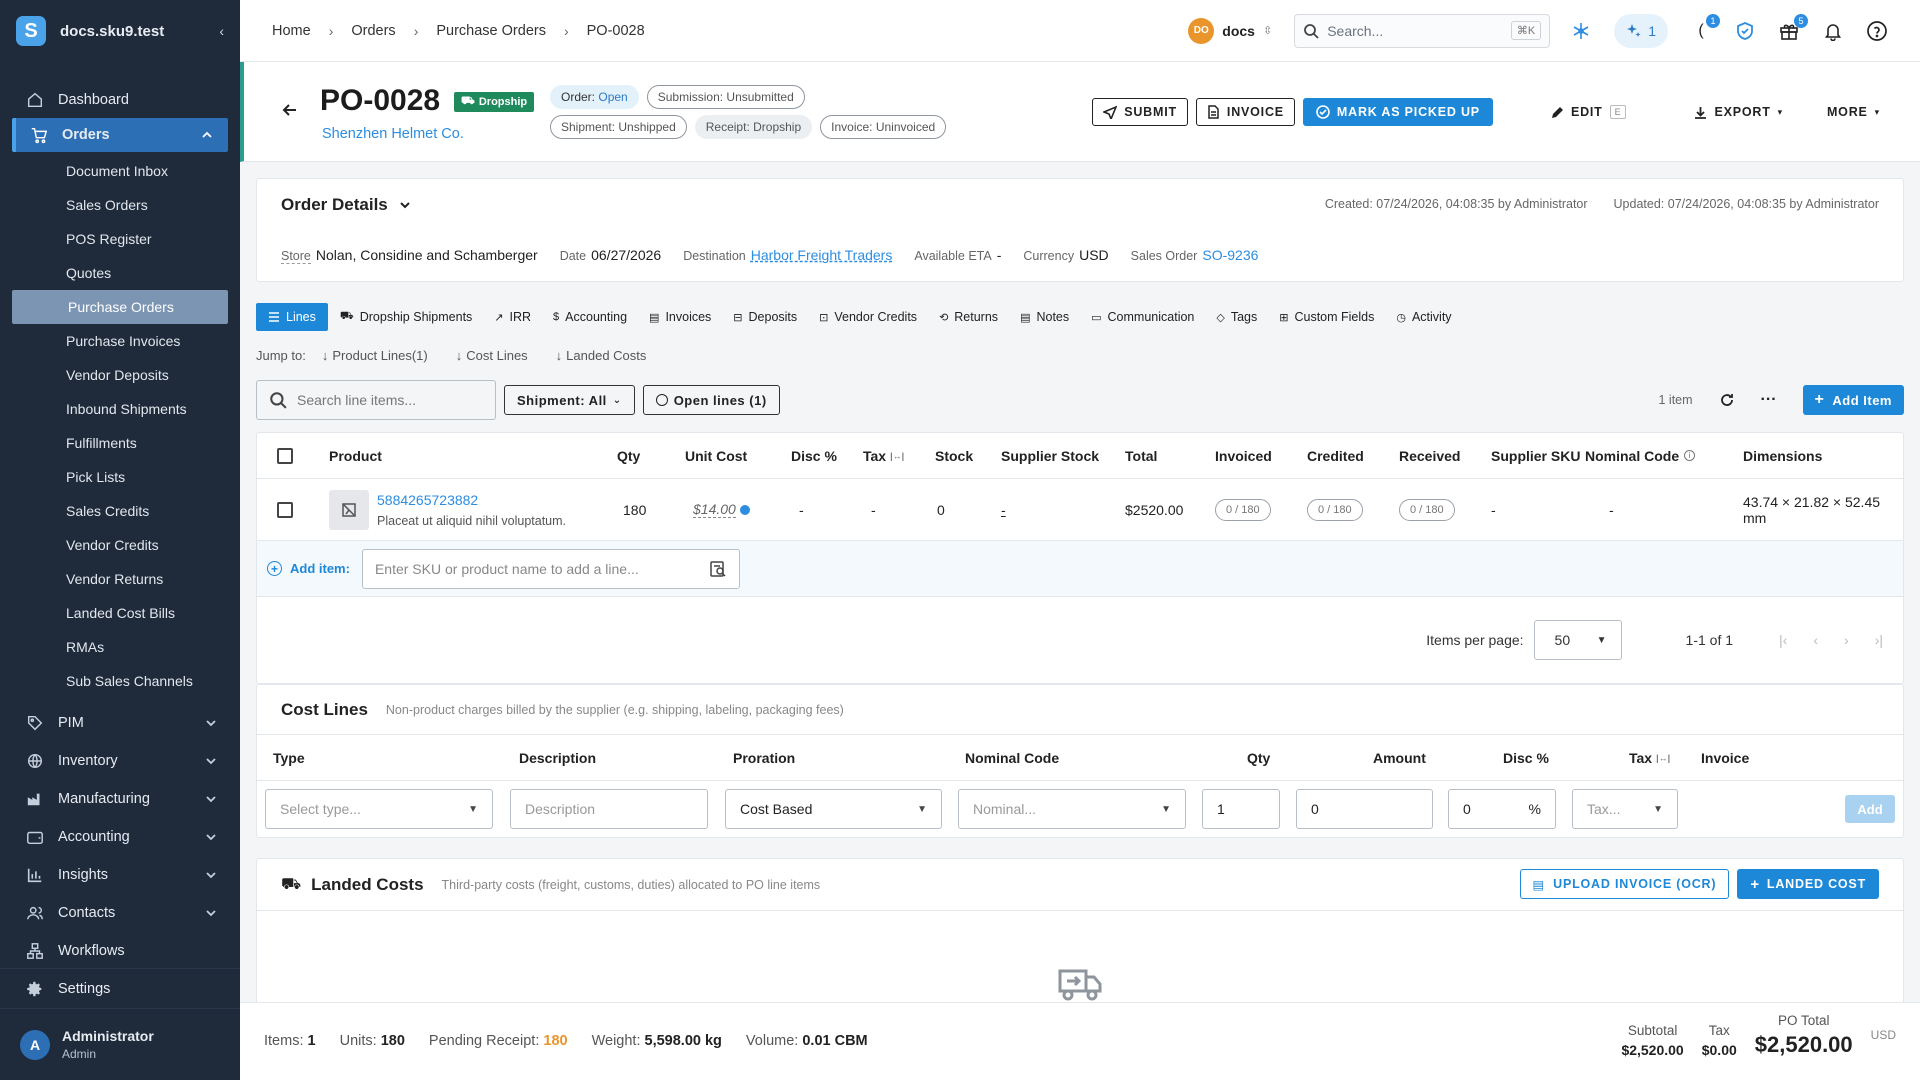 The height and width of the screenshot is (1080, 1920). What do you see at coordinates (1624, 884) in the screenshot?
I see `upload-invoice-ocr-button: ▤ UPLOAD INVOICE (OCR)` at bounding box center [1624, 884].